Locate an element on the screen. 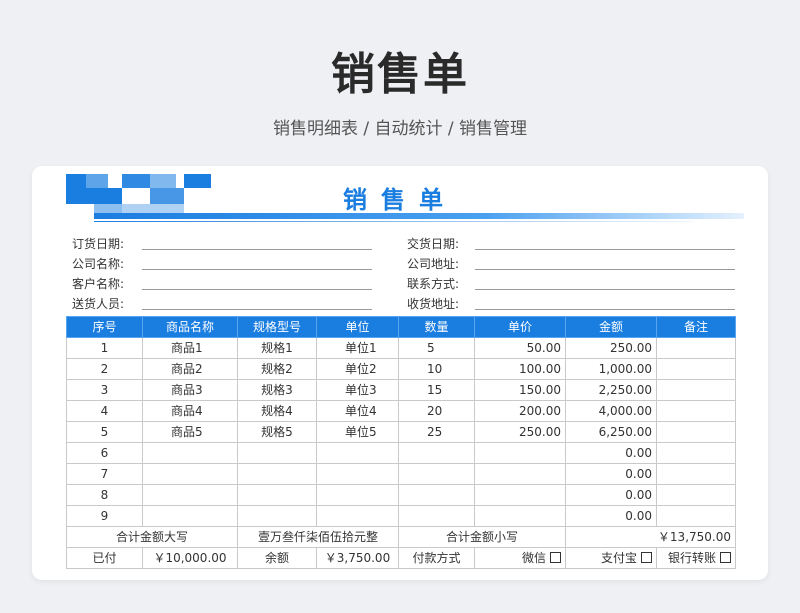 This screenshot has width=800, height=613. payment-option-alipay: 支付宝 is located at coordinates (611, 558).